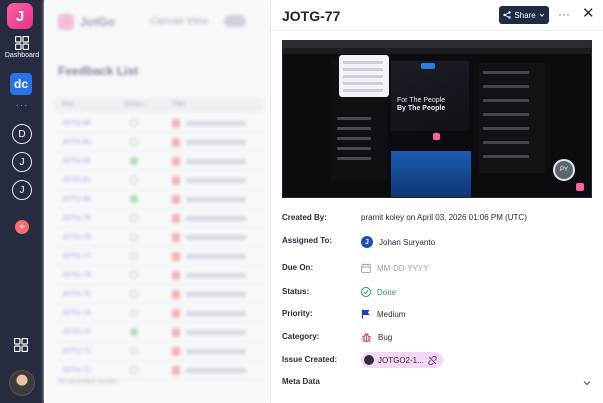 The height and width of the screenshot is (403, 603). What do you see at coordinates (298, 267) in the screenshot?
I see `due-on-label: Due On:` at bounding box center [298, 267].